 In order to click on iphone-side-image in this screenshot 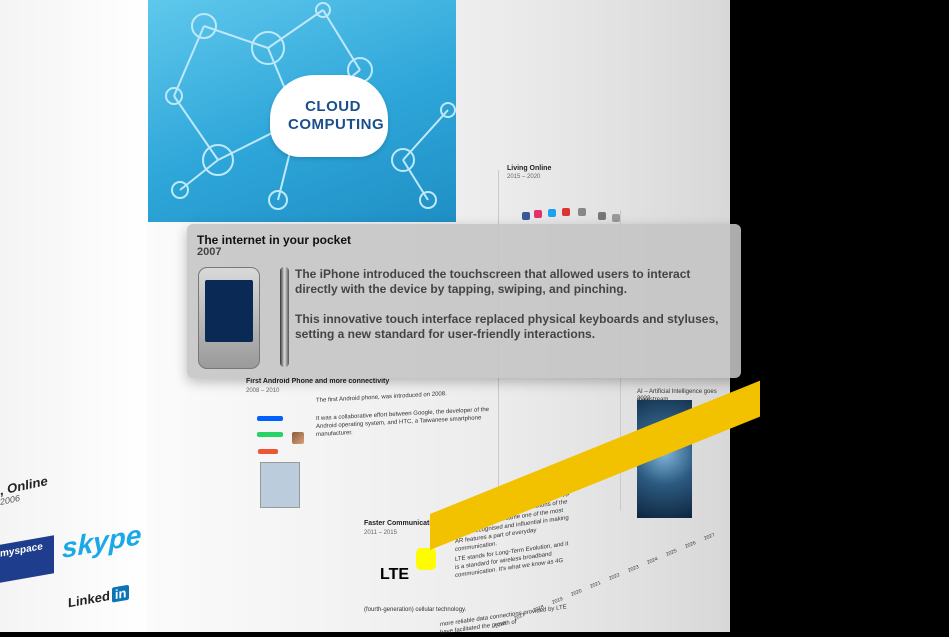, I will do `click(284, 317)`.